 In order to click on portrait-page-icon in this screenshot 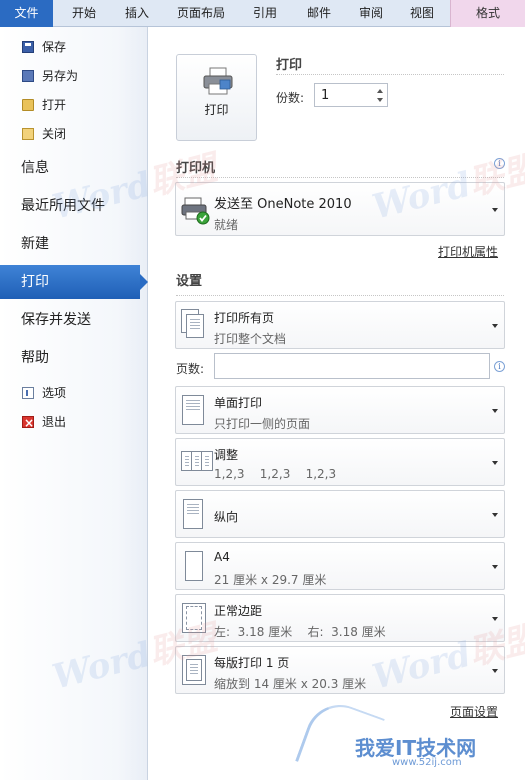, I will do `click(195, 515)`.